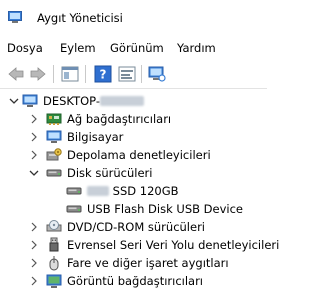  What do you see at coordinates (78, 48) in the screenshot?
I see `menu-action: Eylem` at bounding box center [78, 48].